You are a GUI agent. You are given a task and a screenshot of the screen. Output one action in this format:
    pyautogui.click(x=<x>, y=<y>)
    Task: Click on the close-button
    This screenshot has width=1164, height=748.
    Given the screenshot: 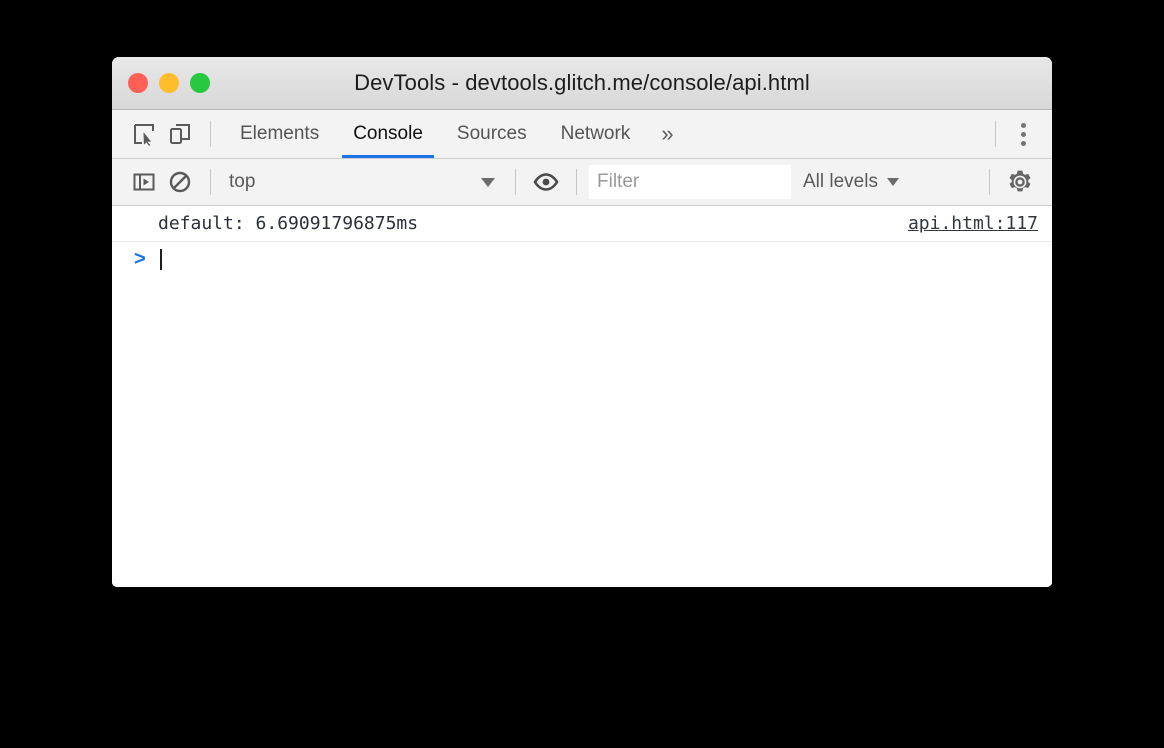 What is the action you would take?
    pyautogui.click(x=138, y=83)
    